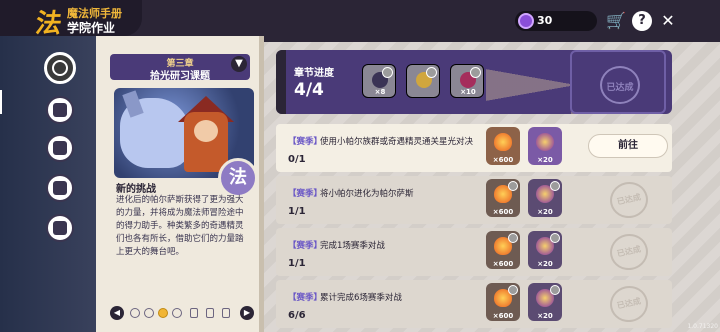 The width and height of the screenshot is (720, 332). What do you see at coordinates (474, 200) in the screenshot?
I see `task-row: 【赛季】 将小帕尔进化为帕尔萨斯 1/1 ×600 ×20 已达成` at bounding box center [474, 200].